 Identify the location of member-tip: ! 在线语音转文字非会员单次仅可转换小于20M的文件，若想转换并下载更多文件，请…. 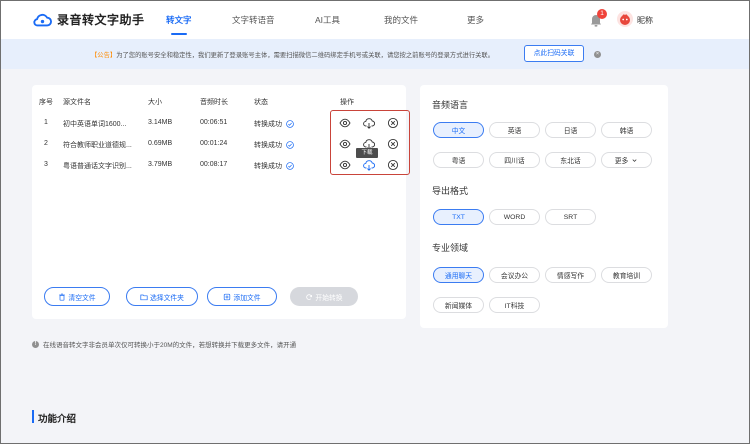
(164, 344).